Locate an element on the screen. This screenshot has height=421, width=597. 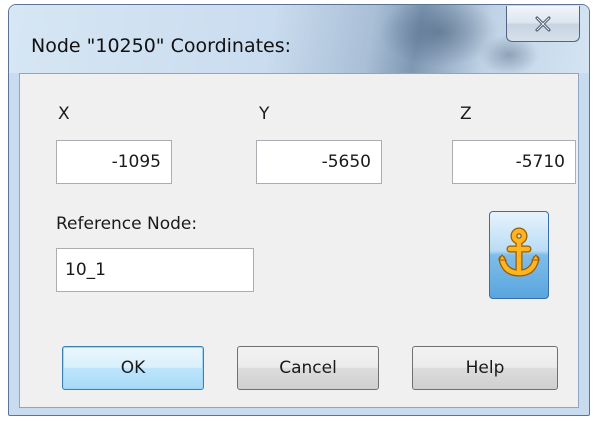
x-coordinate-input is located at coordinates (114, 162).